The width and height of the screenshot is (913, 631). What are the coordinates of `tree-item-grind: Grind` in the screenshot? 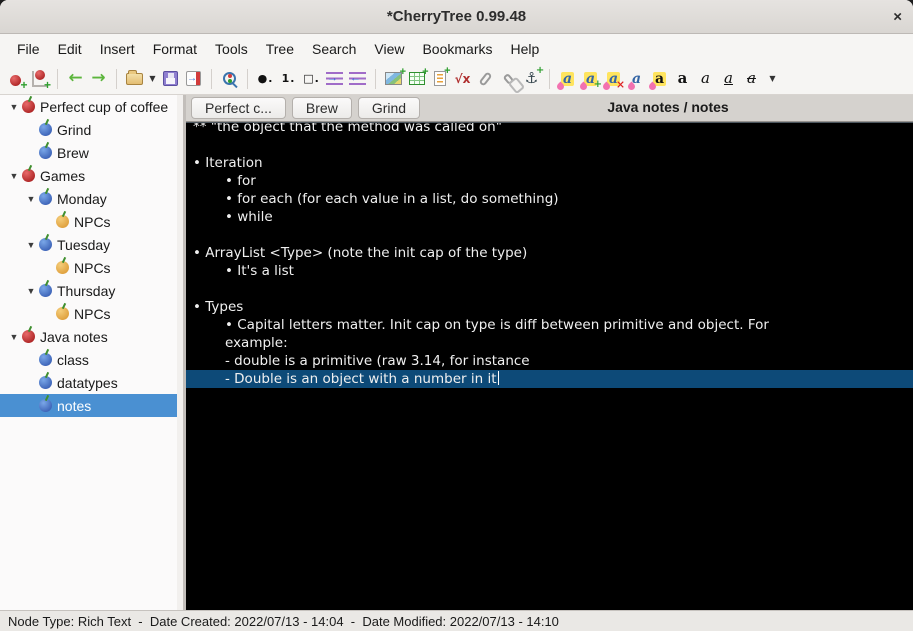 It's located at (91, 129).